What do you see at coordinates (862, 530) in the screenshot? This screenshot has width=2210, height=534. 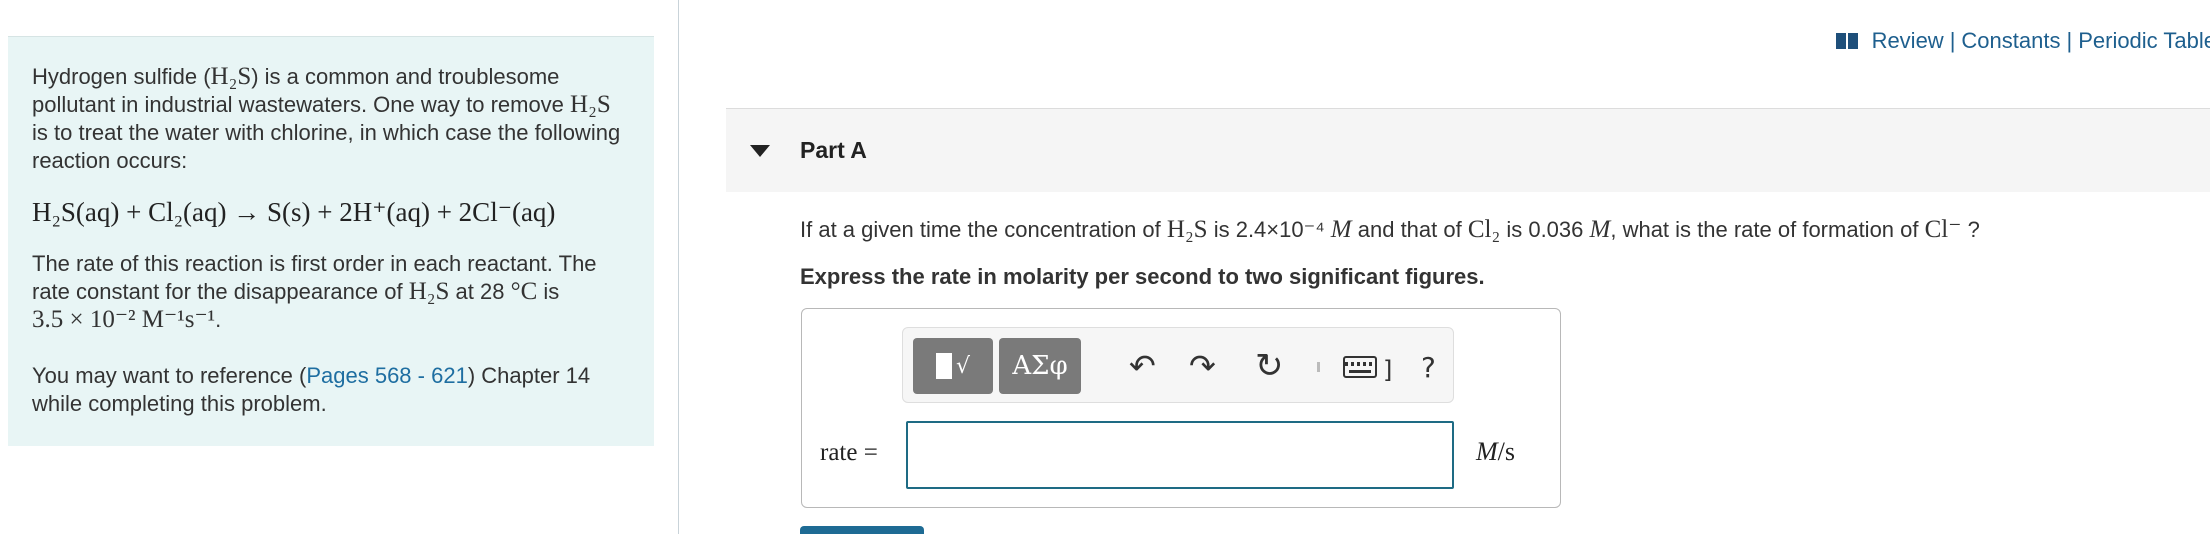 I see `submit-button` at bounding box center [862, 530].